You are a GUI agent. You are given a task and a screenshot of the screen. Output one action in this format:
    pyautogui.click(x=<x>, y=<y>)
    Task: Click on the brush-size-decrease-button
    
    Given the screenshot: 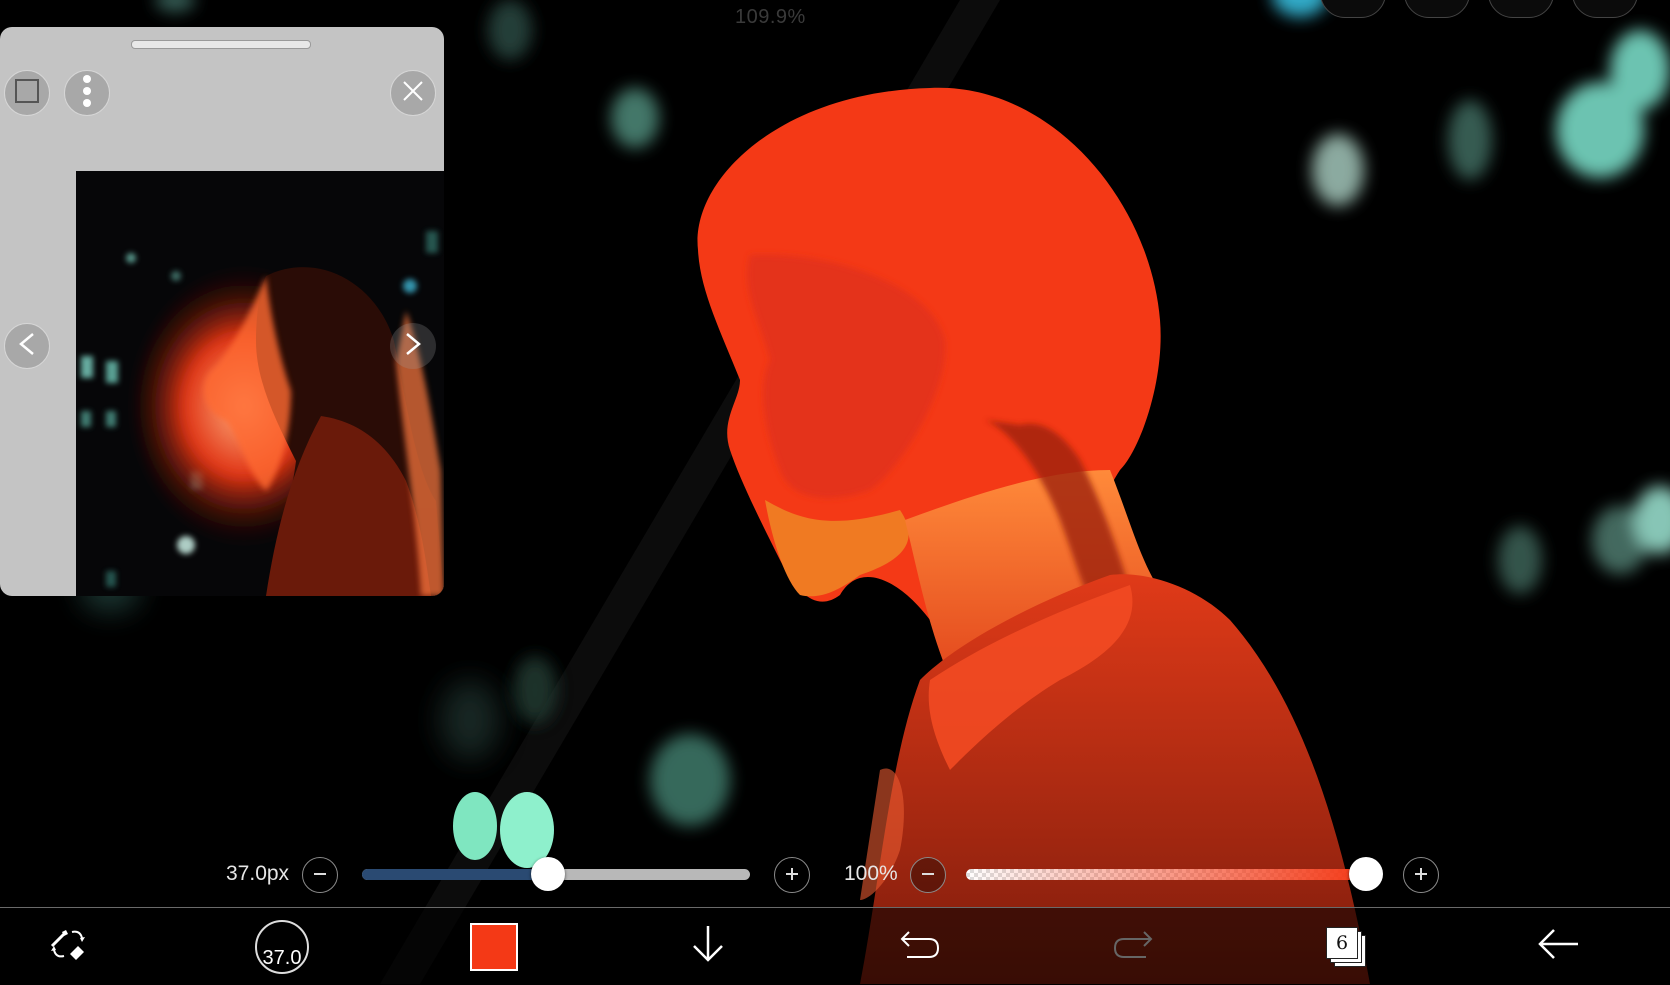 What is the action you would take?
    pyautogui.click(x=320, y=875)
    